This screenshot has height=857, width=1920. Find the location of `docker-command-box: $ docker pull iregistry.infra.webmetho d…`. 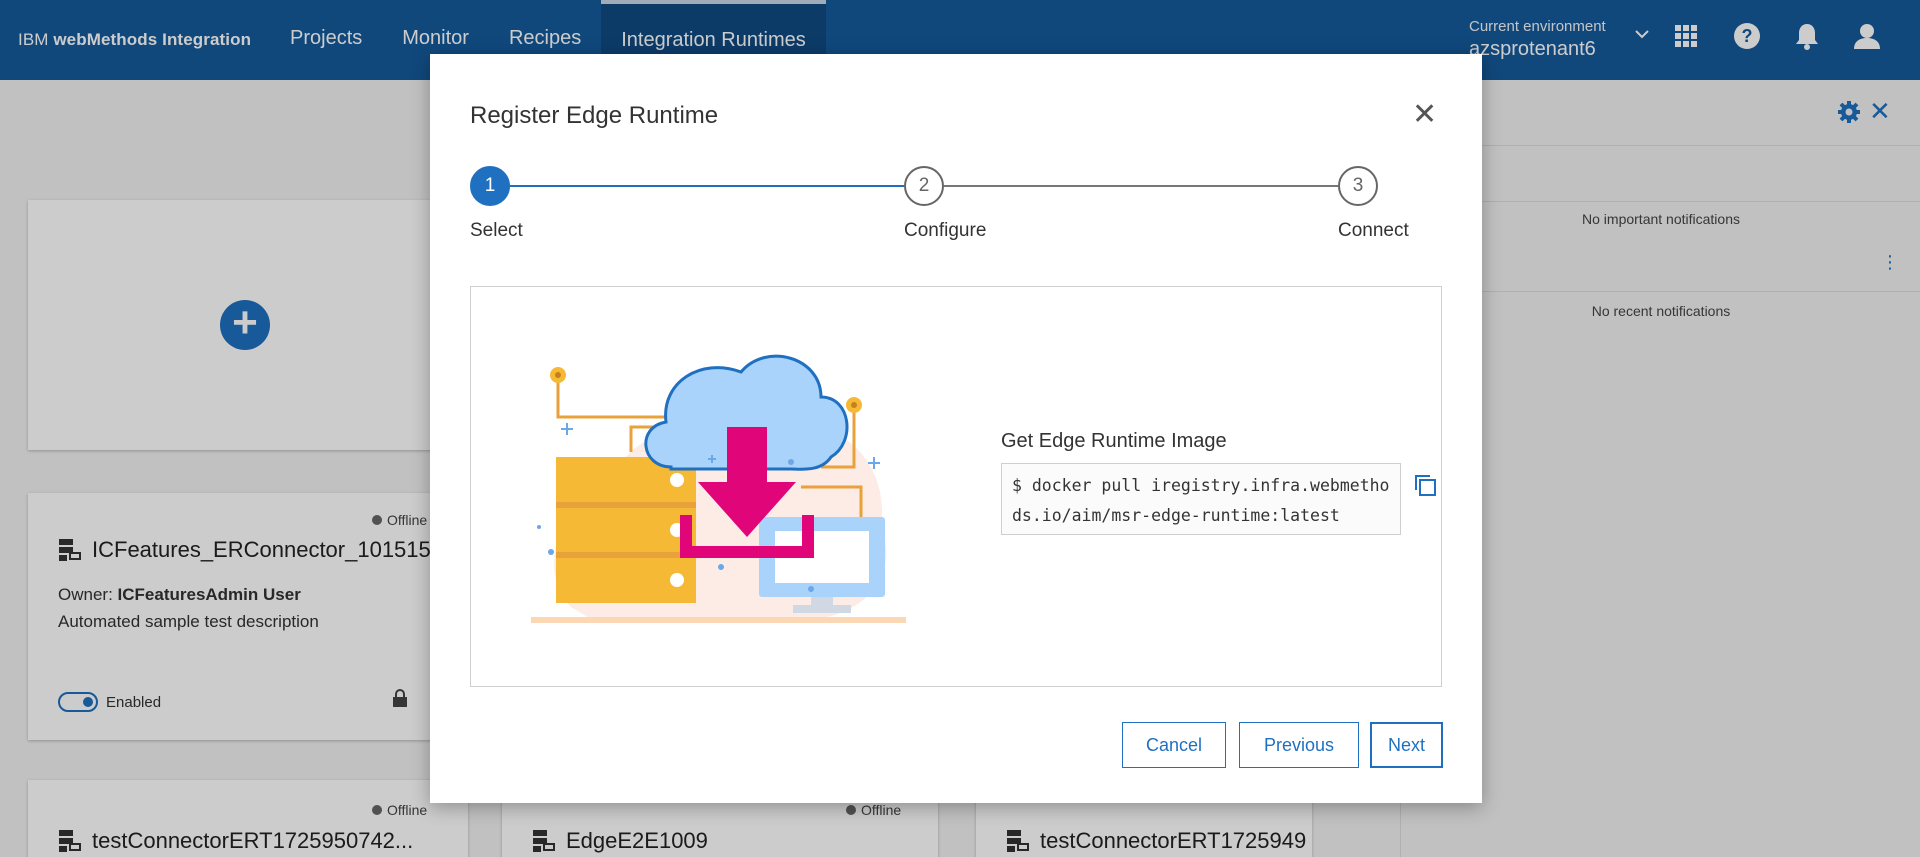

docker-command-box: $ docker pull iregistry.infra.webmetho d… is located at coordinates (1201, 499).